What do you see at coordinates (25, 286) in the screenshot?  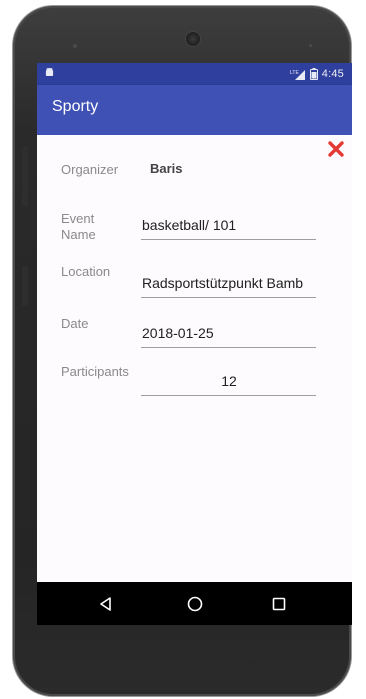 I see `power-button` at bounding box center [25, 286].